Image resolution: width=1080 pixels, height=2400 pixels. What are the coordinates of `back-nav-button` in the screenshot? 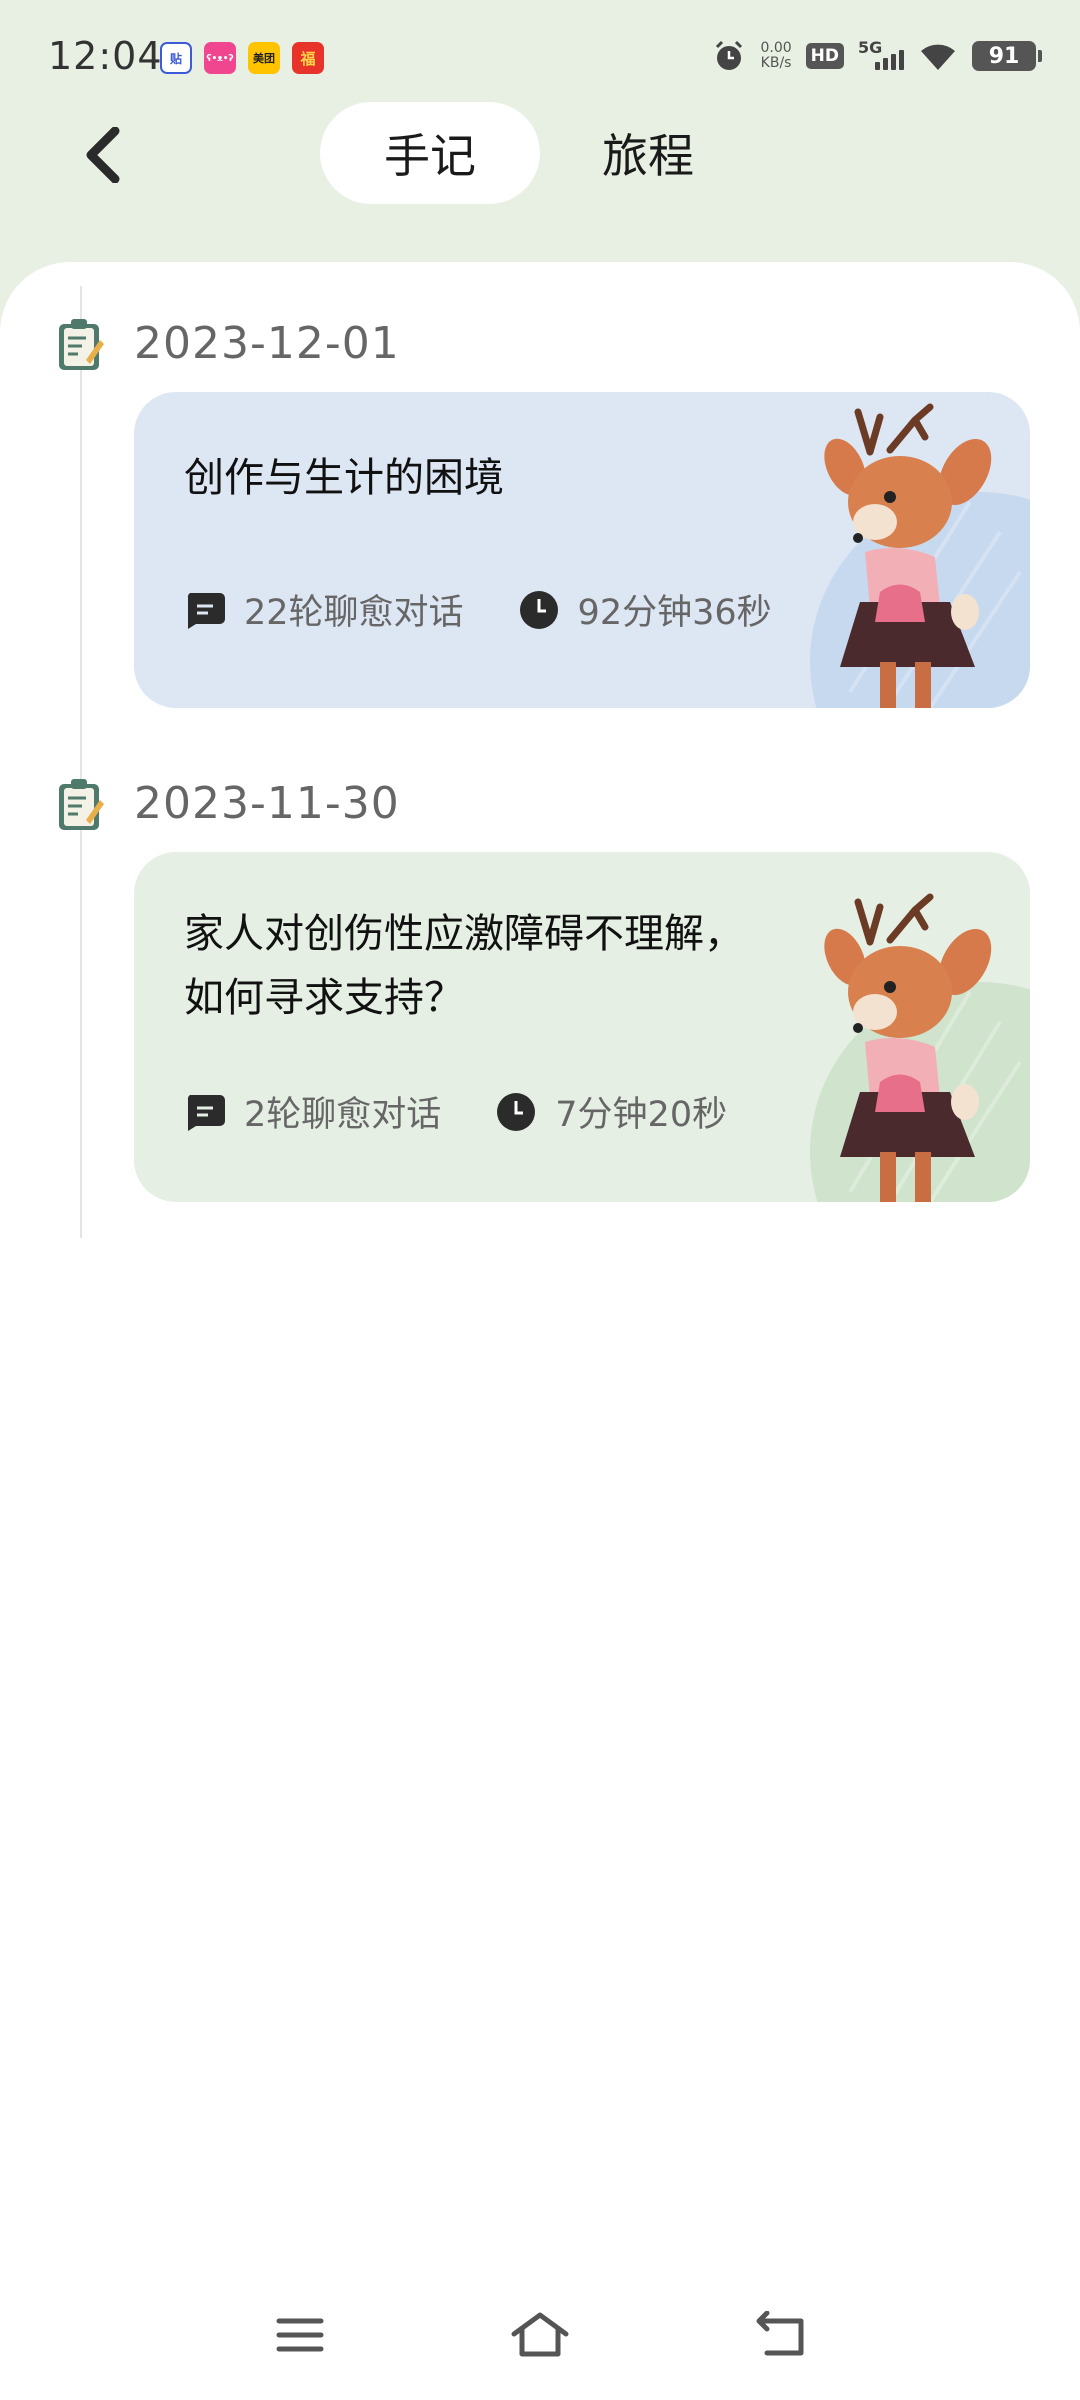 It's located at (780, 2335).